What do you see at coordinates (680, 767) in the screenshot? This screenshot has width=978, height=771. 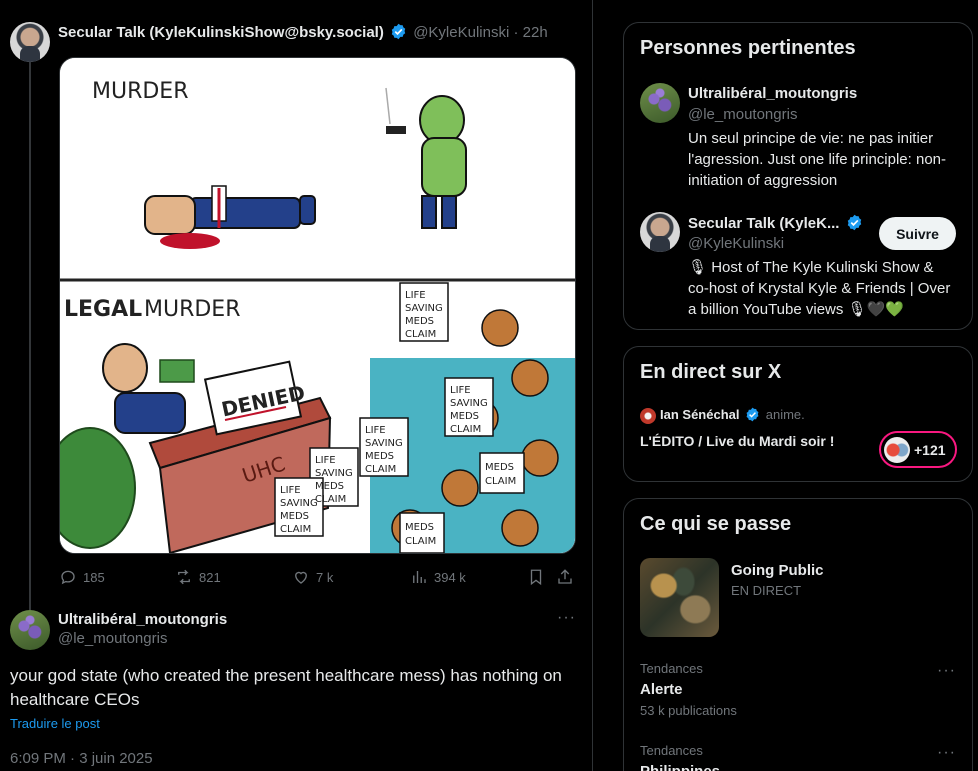 I see `trend-topic: Philippines` at bounding box center [680, 767].